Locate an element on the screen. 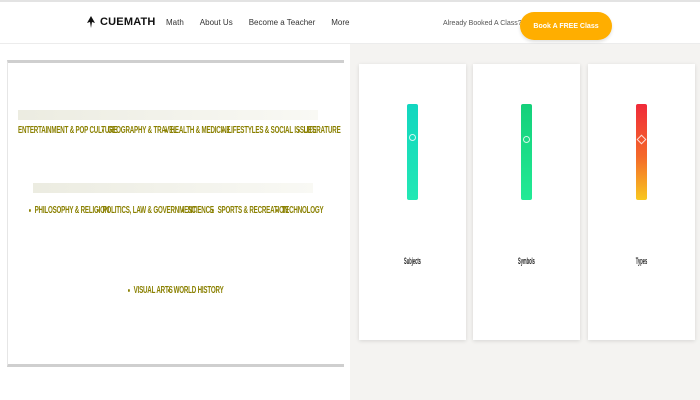 This screenshot has width=700, height=400. book-free-class-button: Book A FREE Class is located at coordinates (566, 26).